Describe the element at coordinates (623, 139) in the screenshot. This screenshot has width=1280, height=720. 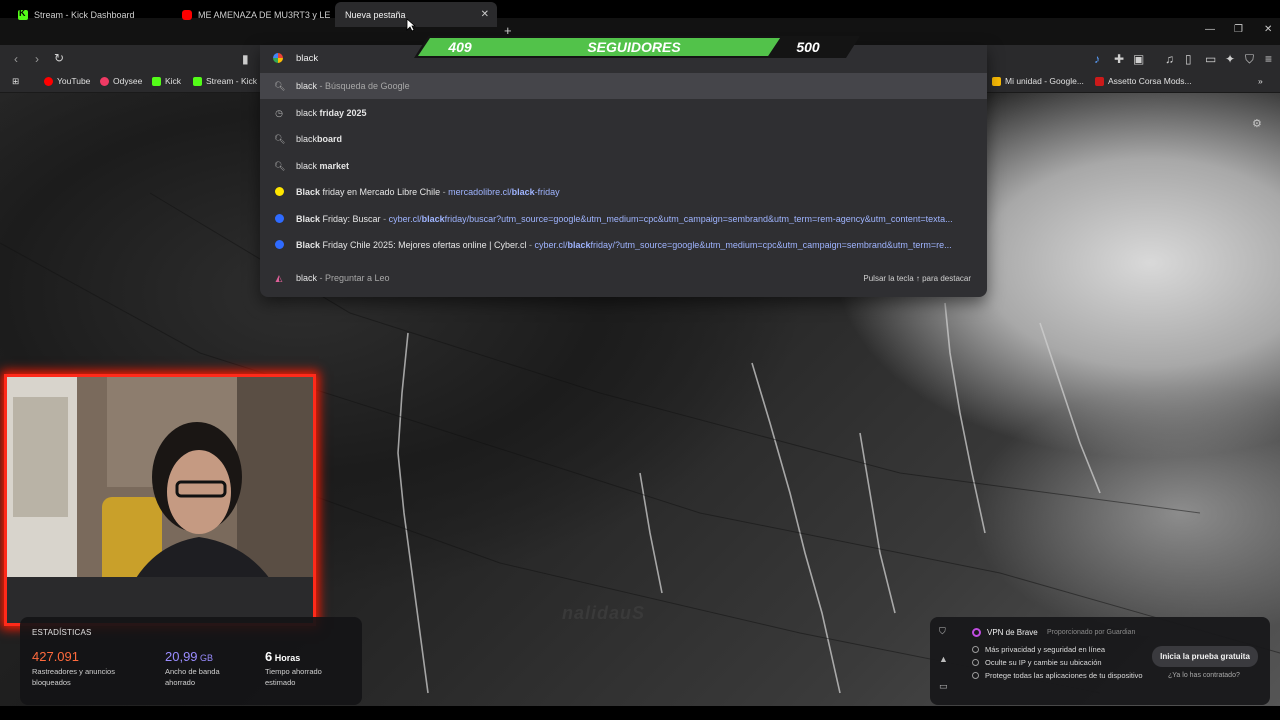
I see `suggestion-search: 🔍︎ blackboard` at that location.